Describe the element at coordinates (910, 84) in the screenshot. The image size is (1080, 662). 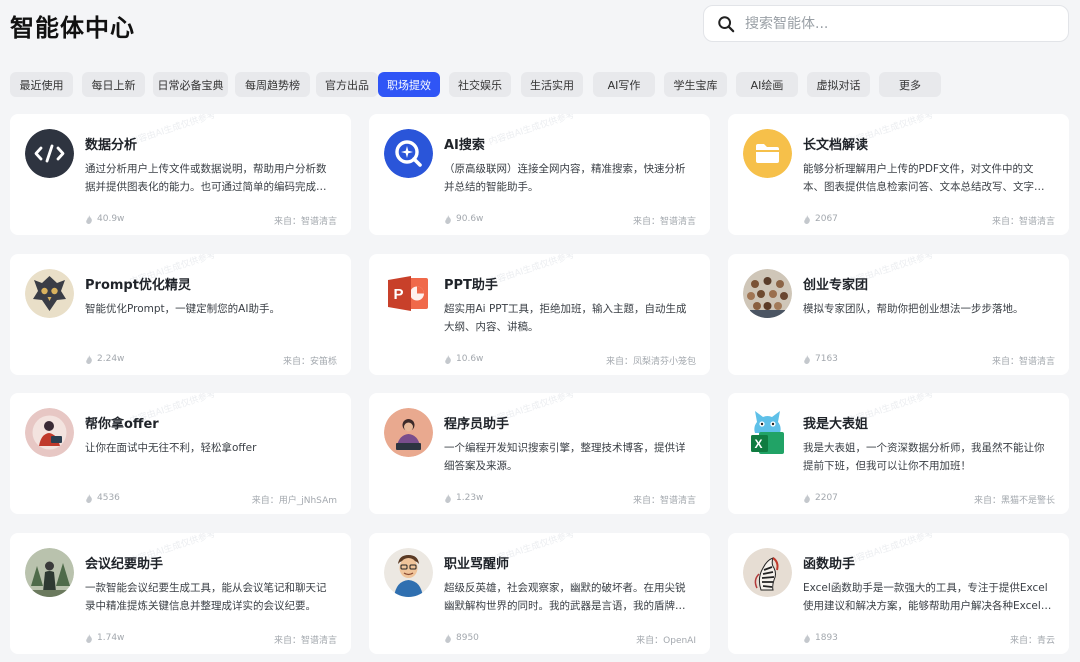
I see `tab-more: 更多` at that location.